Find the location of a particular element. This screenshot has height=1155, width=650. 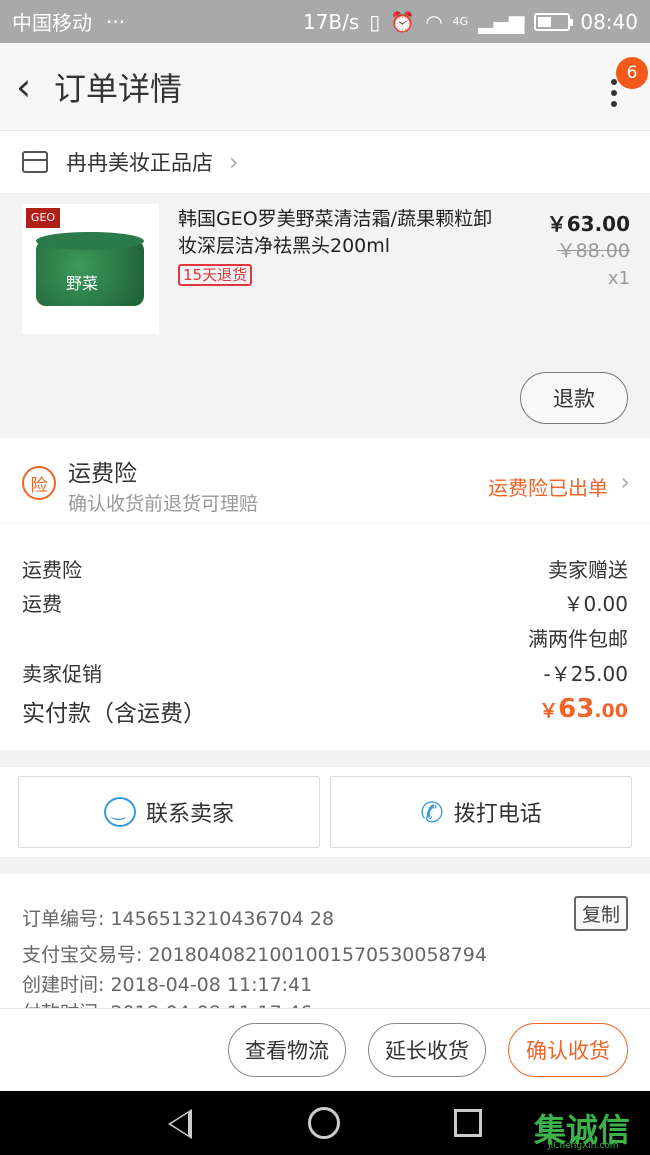

summary-label: 运费险 is located at coordinates (52, 570).